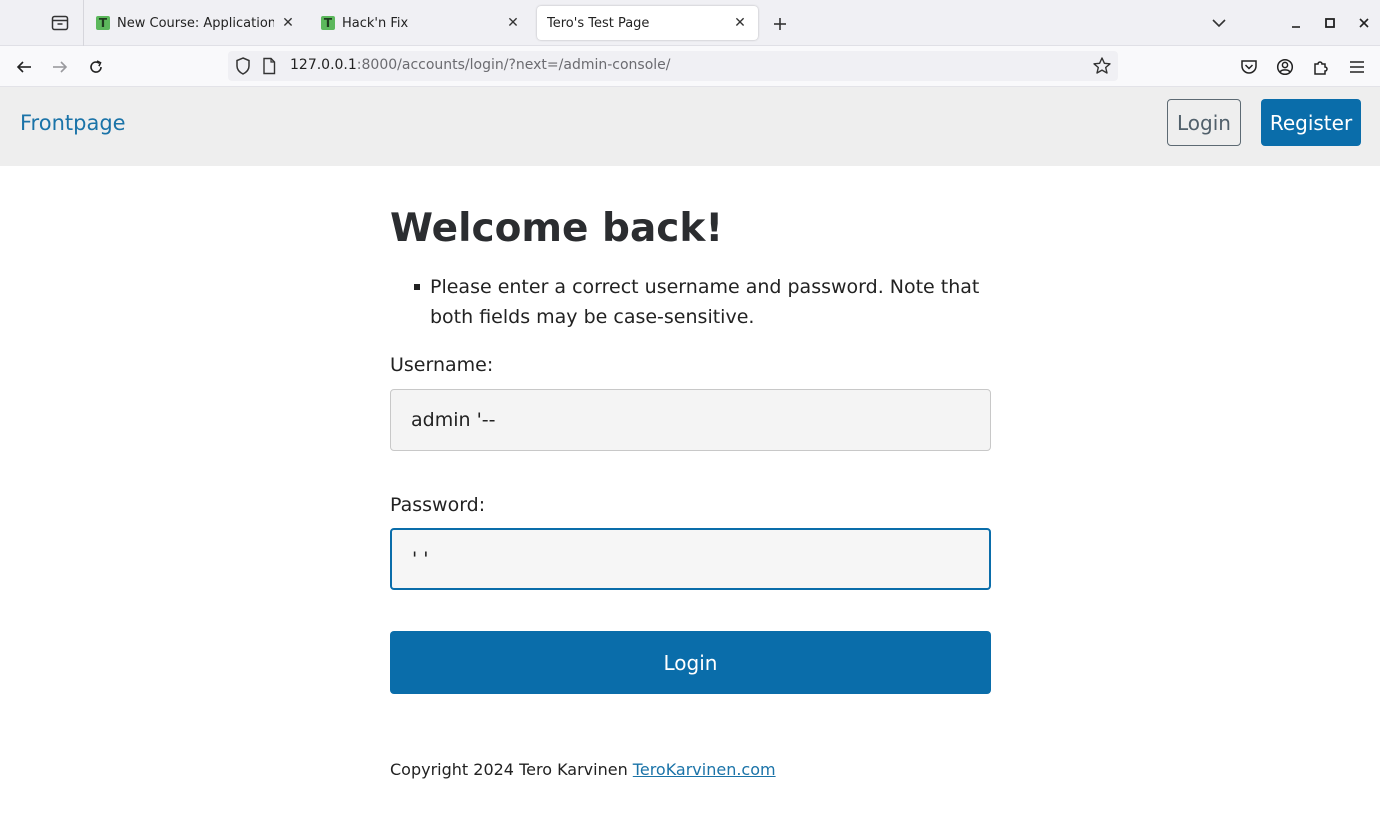 This screenshot has height=823, width=1380. What do you see at coordinates (690, 559) in the screenshot?
I see `password-input: ' '` at bounding box center [690, 559].